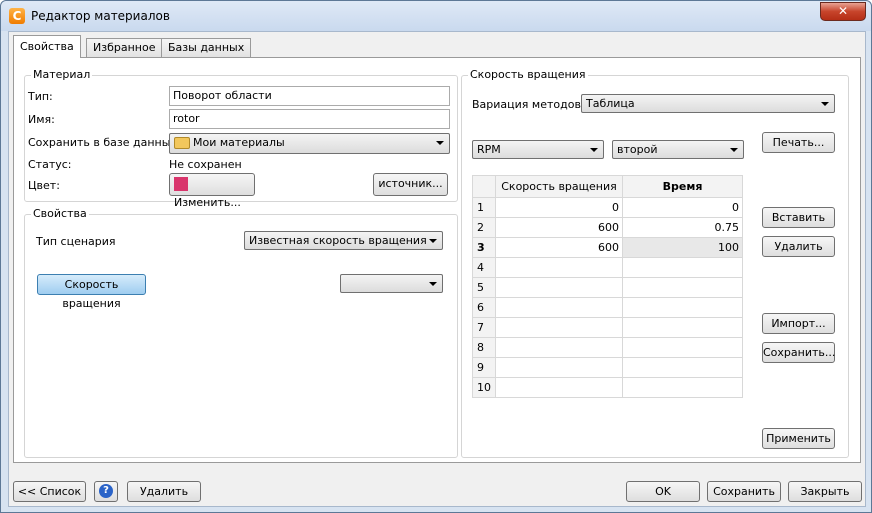  I want to click on method-variation-value: Таблица, so click(610, 103).